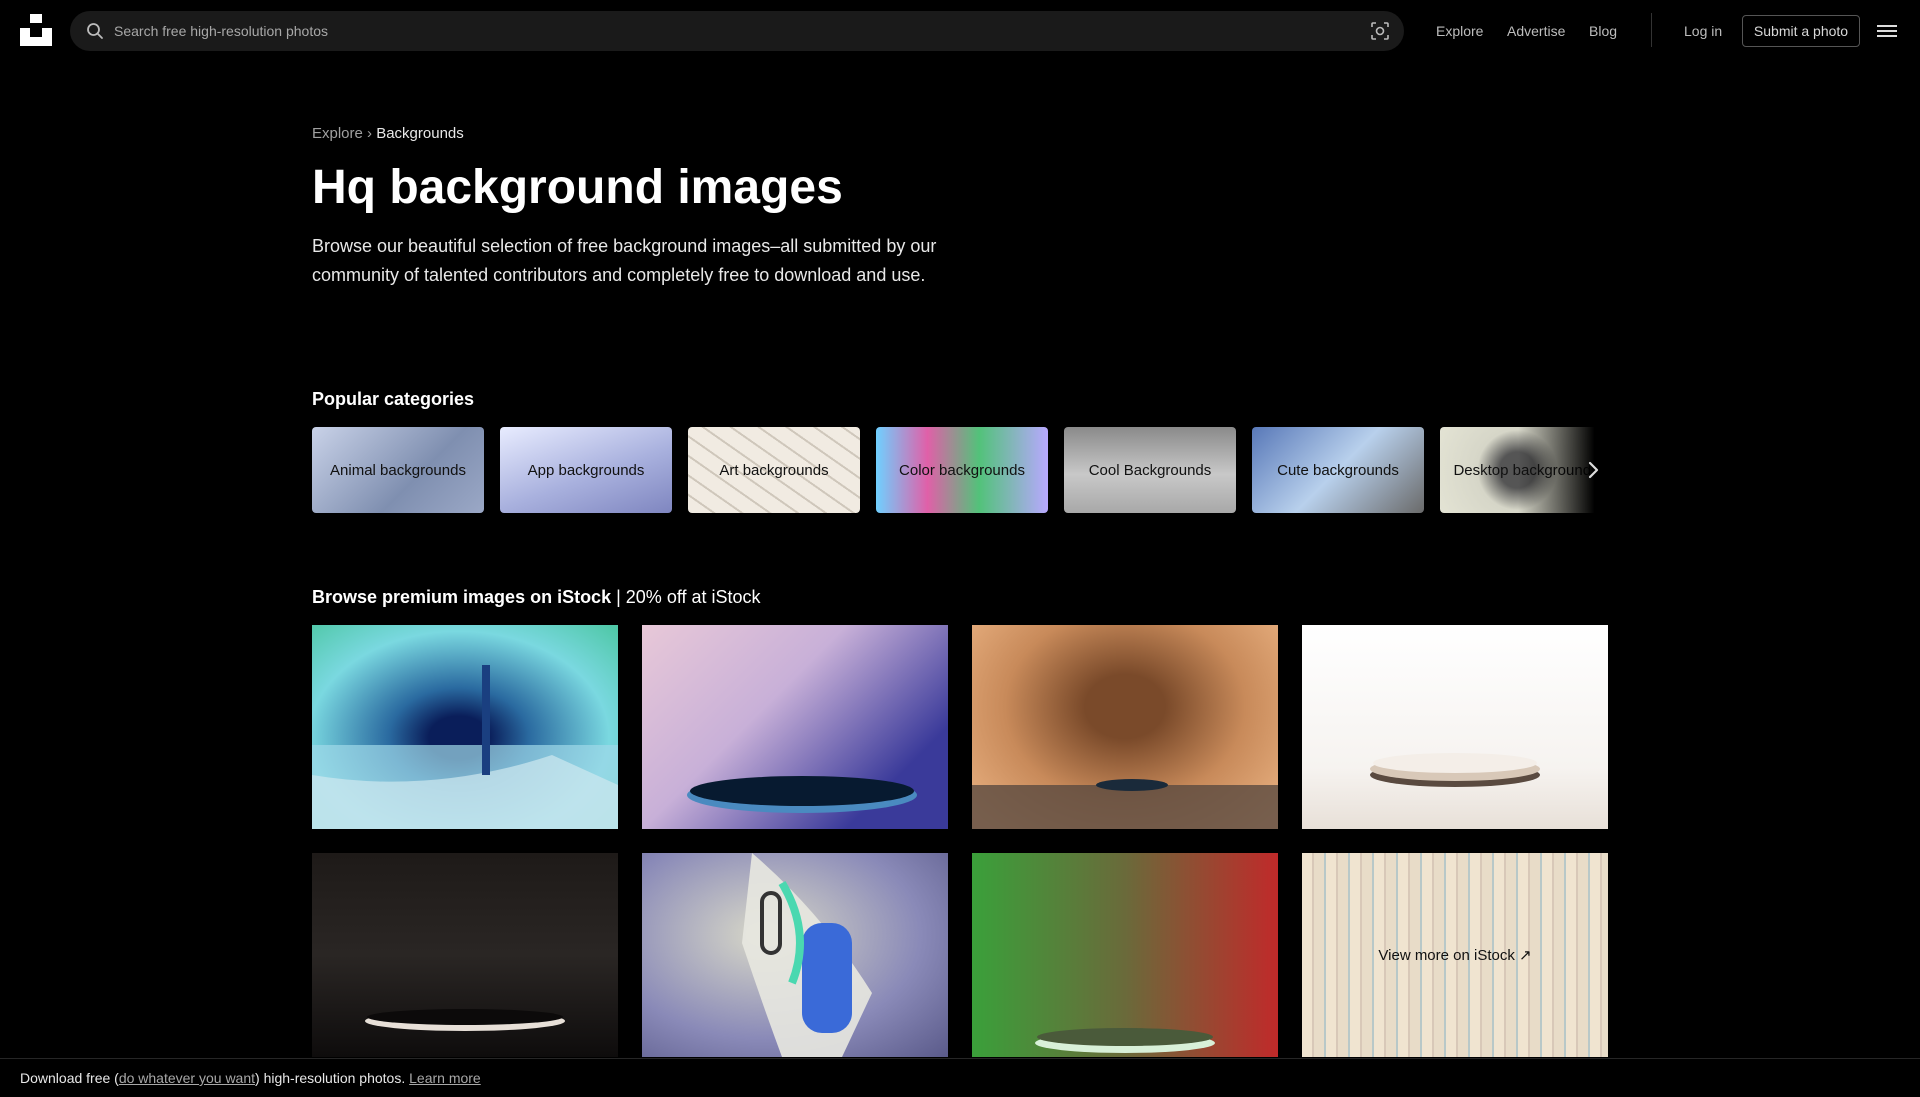 The image size is (1920, 1097). I want to click on nav-blog-link: Blog, so click(1603, 31).